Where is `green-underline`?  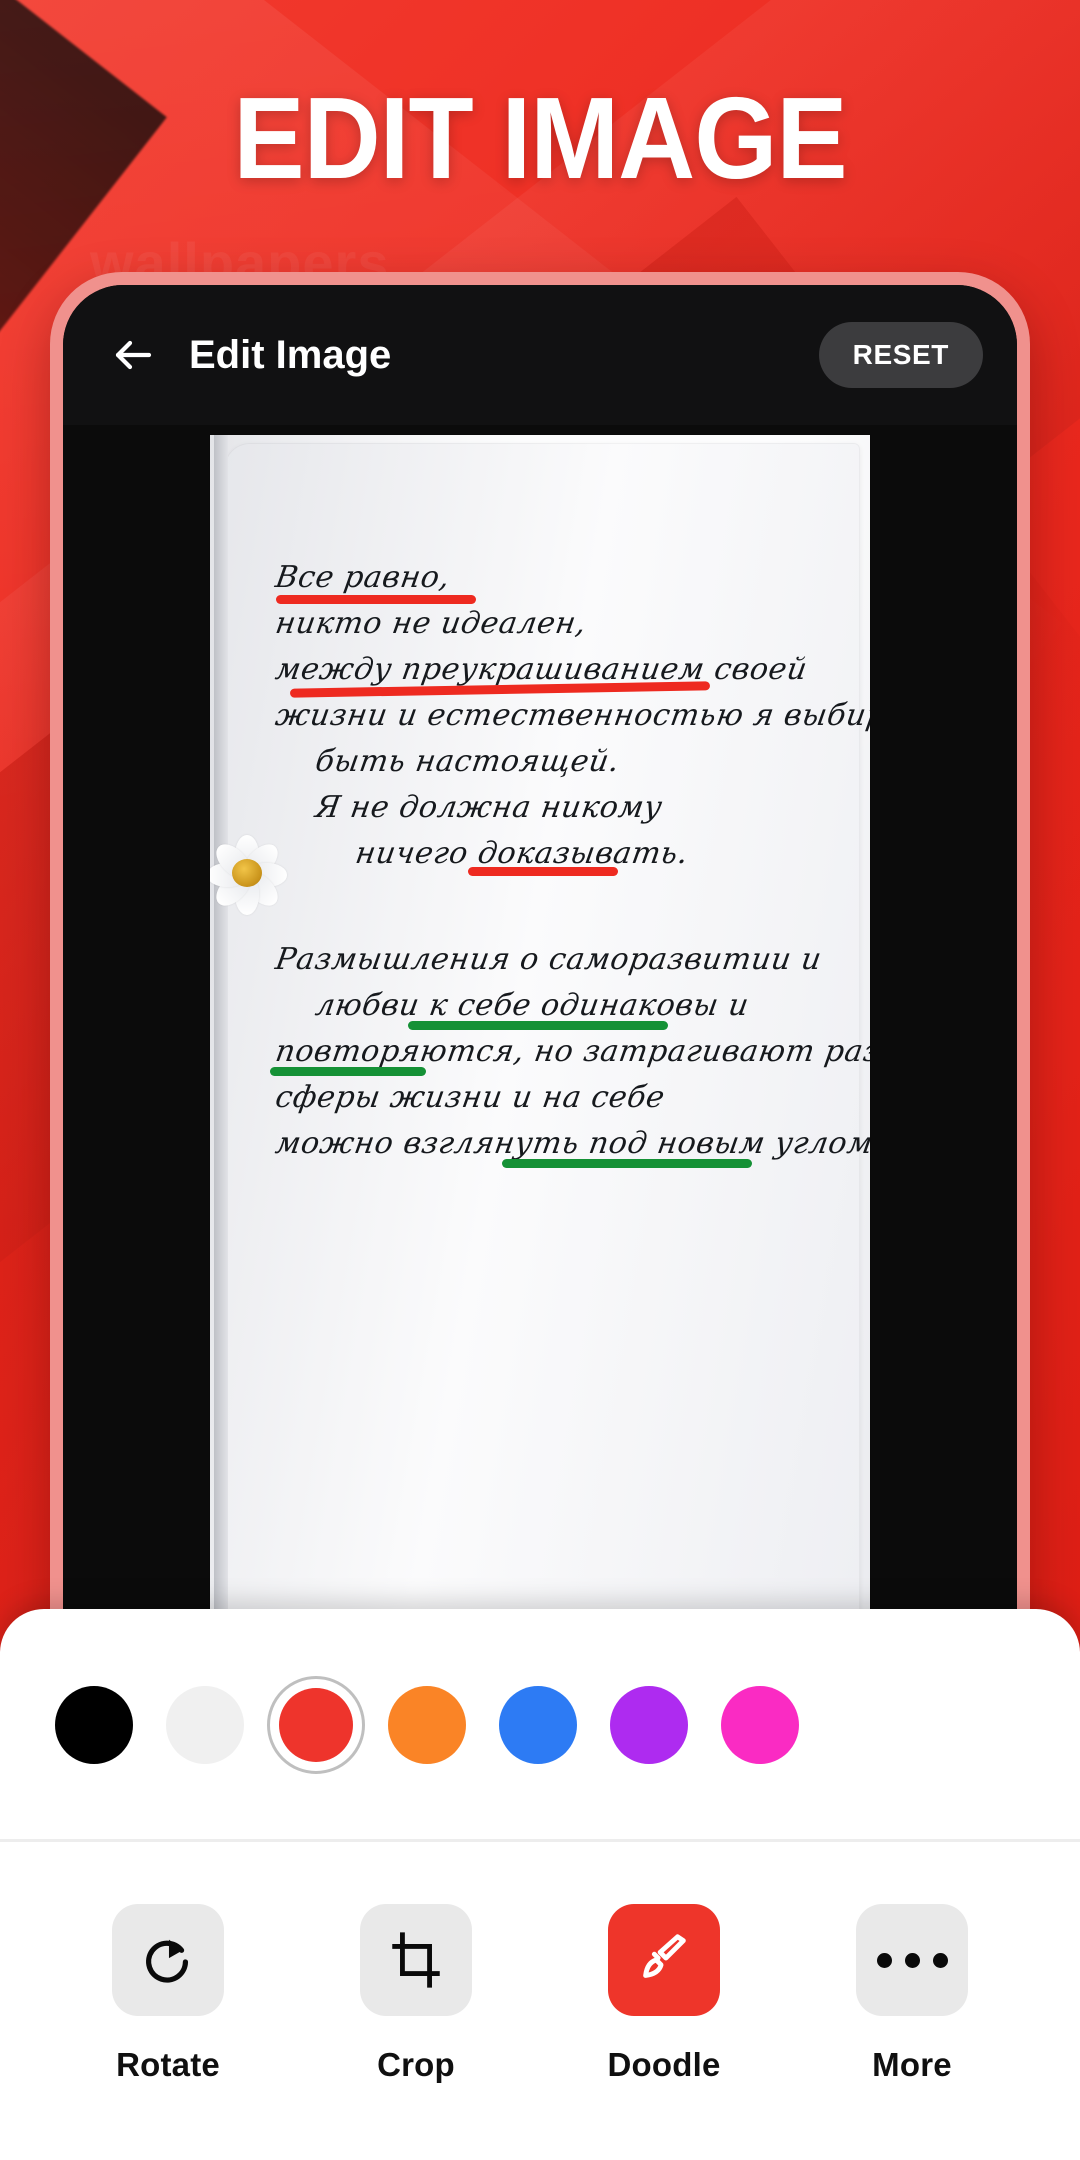
green-underline is located at coordinates (627, 1163).